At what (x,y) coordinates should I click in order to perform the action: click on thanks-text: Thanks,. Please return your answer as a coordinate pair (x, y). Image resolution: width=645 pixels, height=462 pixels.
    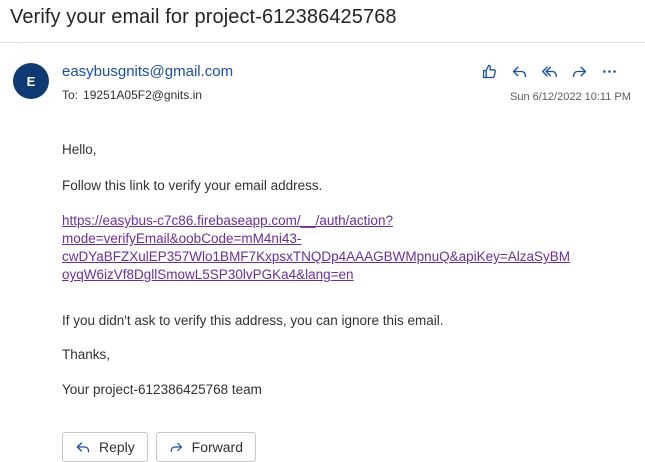
    Looking at the image, I should click on (86, 354).